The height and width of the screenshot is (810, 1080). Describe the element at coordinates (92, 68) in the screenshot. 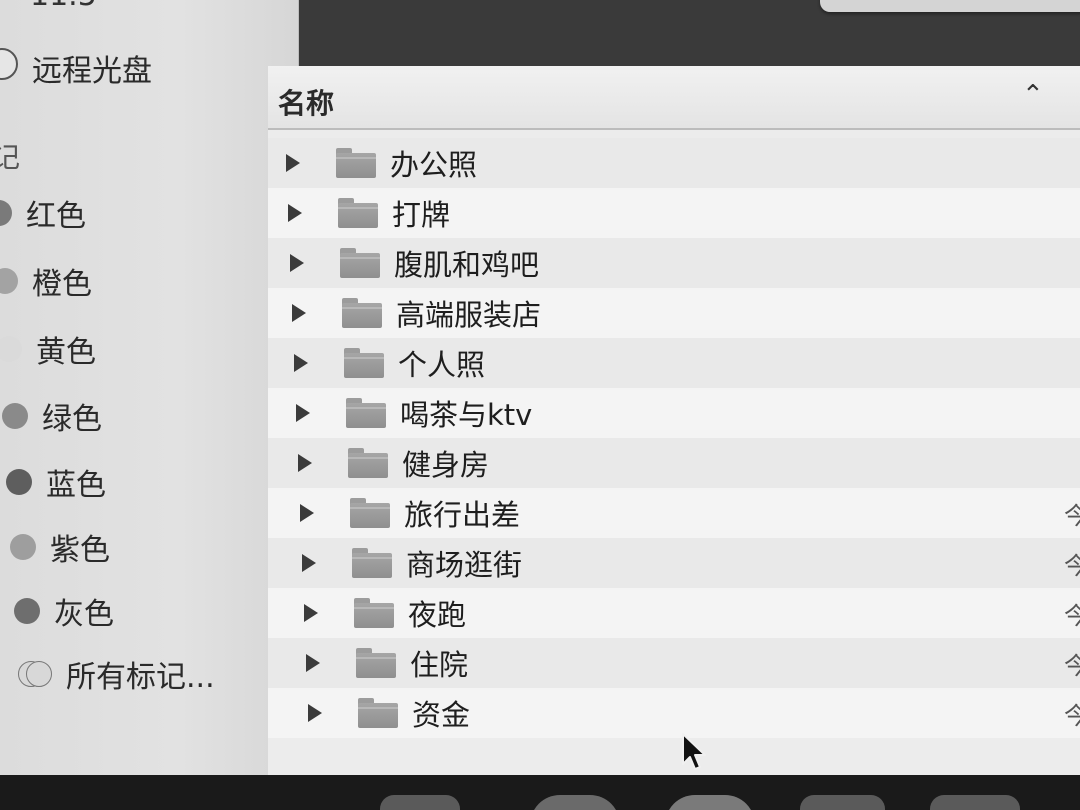

I see `sidebar-item-remote-disc: 远程光盘` at that location.